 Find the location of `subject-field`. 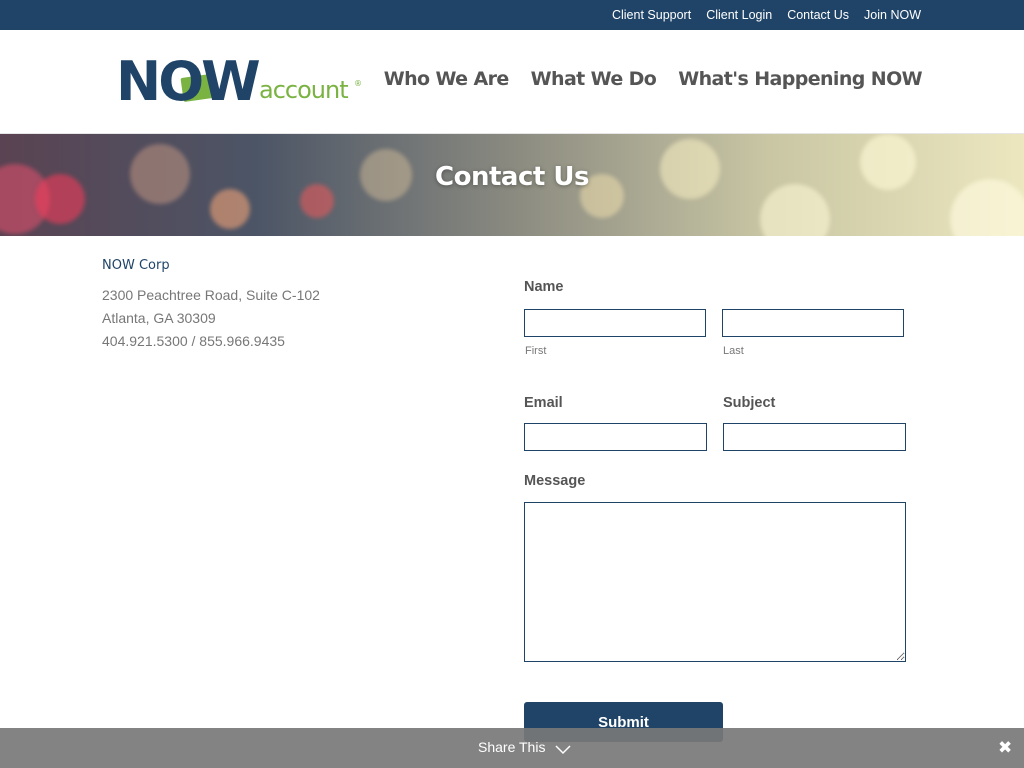

subject-field is located at coordinates (814, 437).